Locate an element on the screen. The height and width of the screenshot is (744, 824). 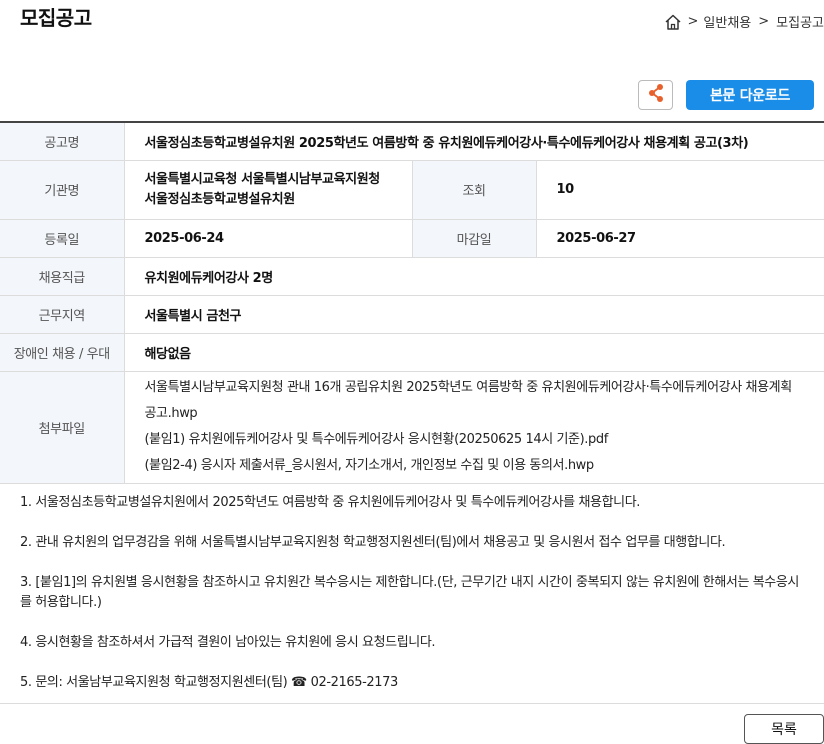
divider is located at coordinates (412, 703).